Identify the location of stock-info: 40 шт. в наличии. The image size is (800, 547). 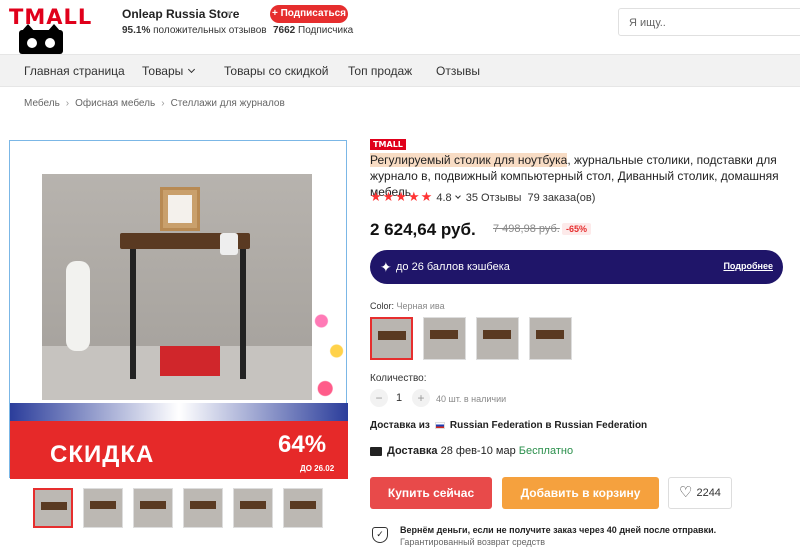
(471, 399).